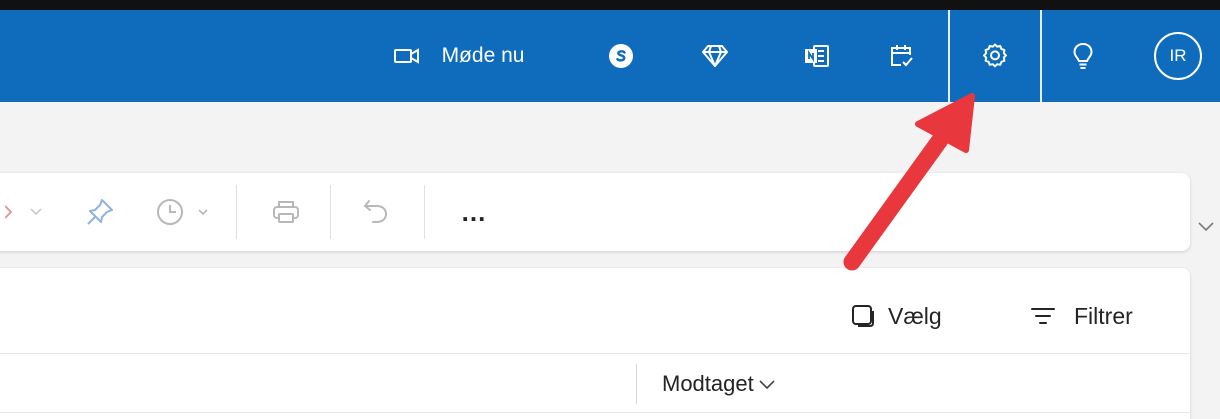  What do you see at coordinates (1043, 316) in the screenshot?
I see `filter-icon` at bounding box center [1043, 316].